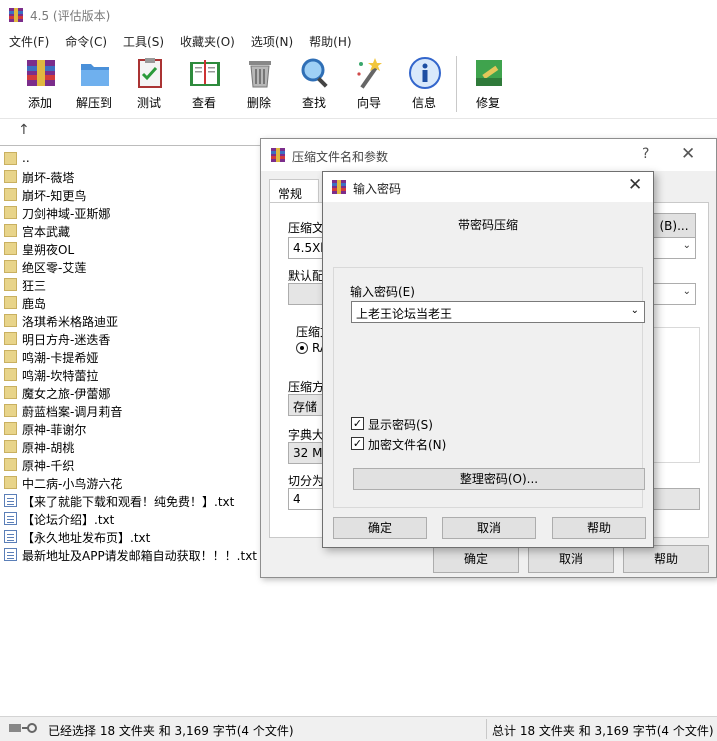 Image resolution: width=717 pixels, height=741 pixels. Describe the element at coordinates (54, 196) in the screenshot. I see `file-name: 崩坏-知更鸟` at that location.